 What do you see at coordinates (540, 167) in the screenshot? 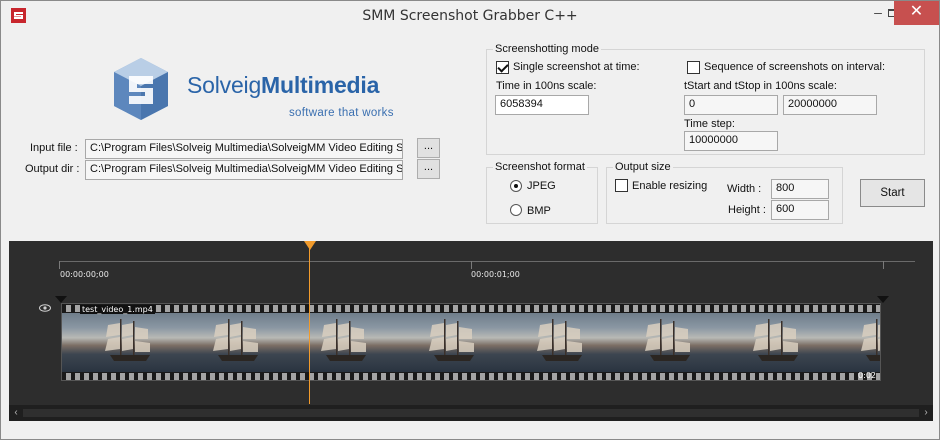
I see `screenshot-format-title: Screenshot format` at bounding box center [540, 167].